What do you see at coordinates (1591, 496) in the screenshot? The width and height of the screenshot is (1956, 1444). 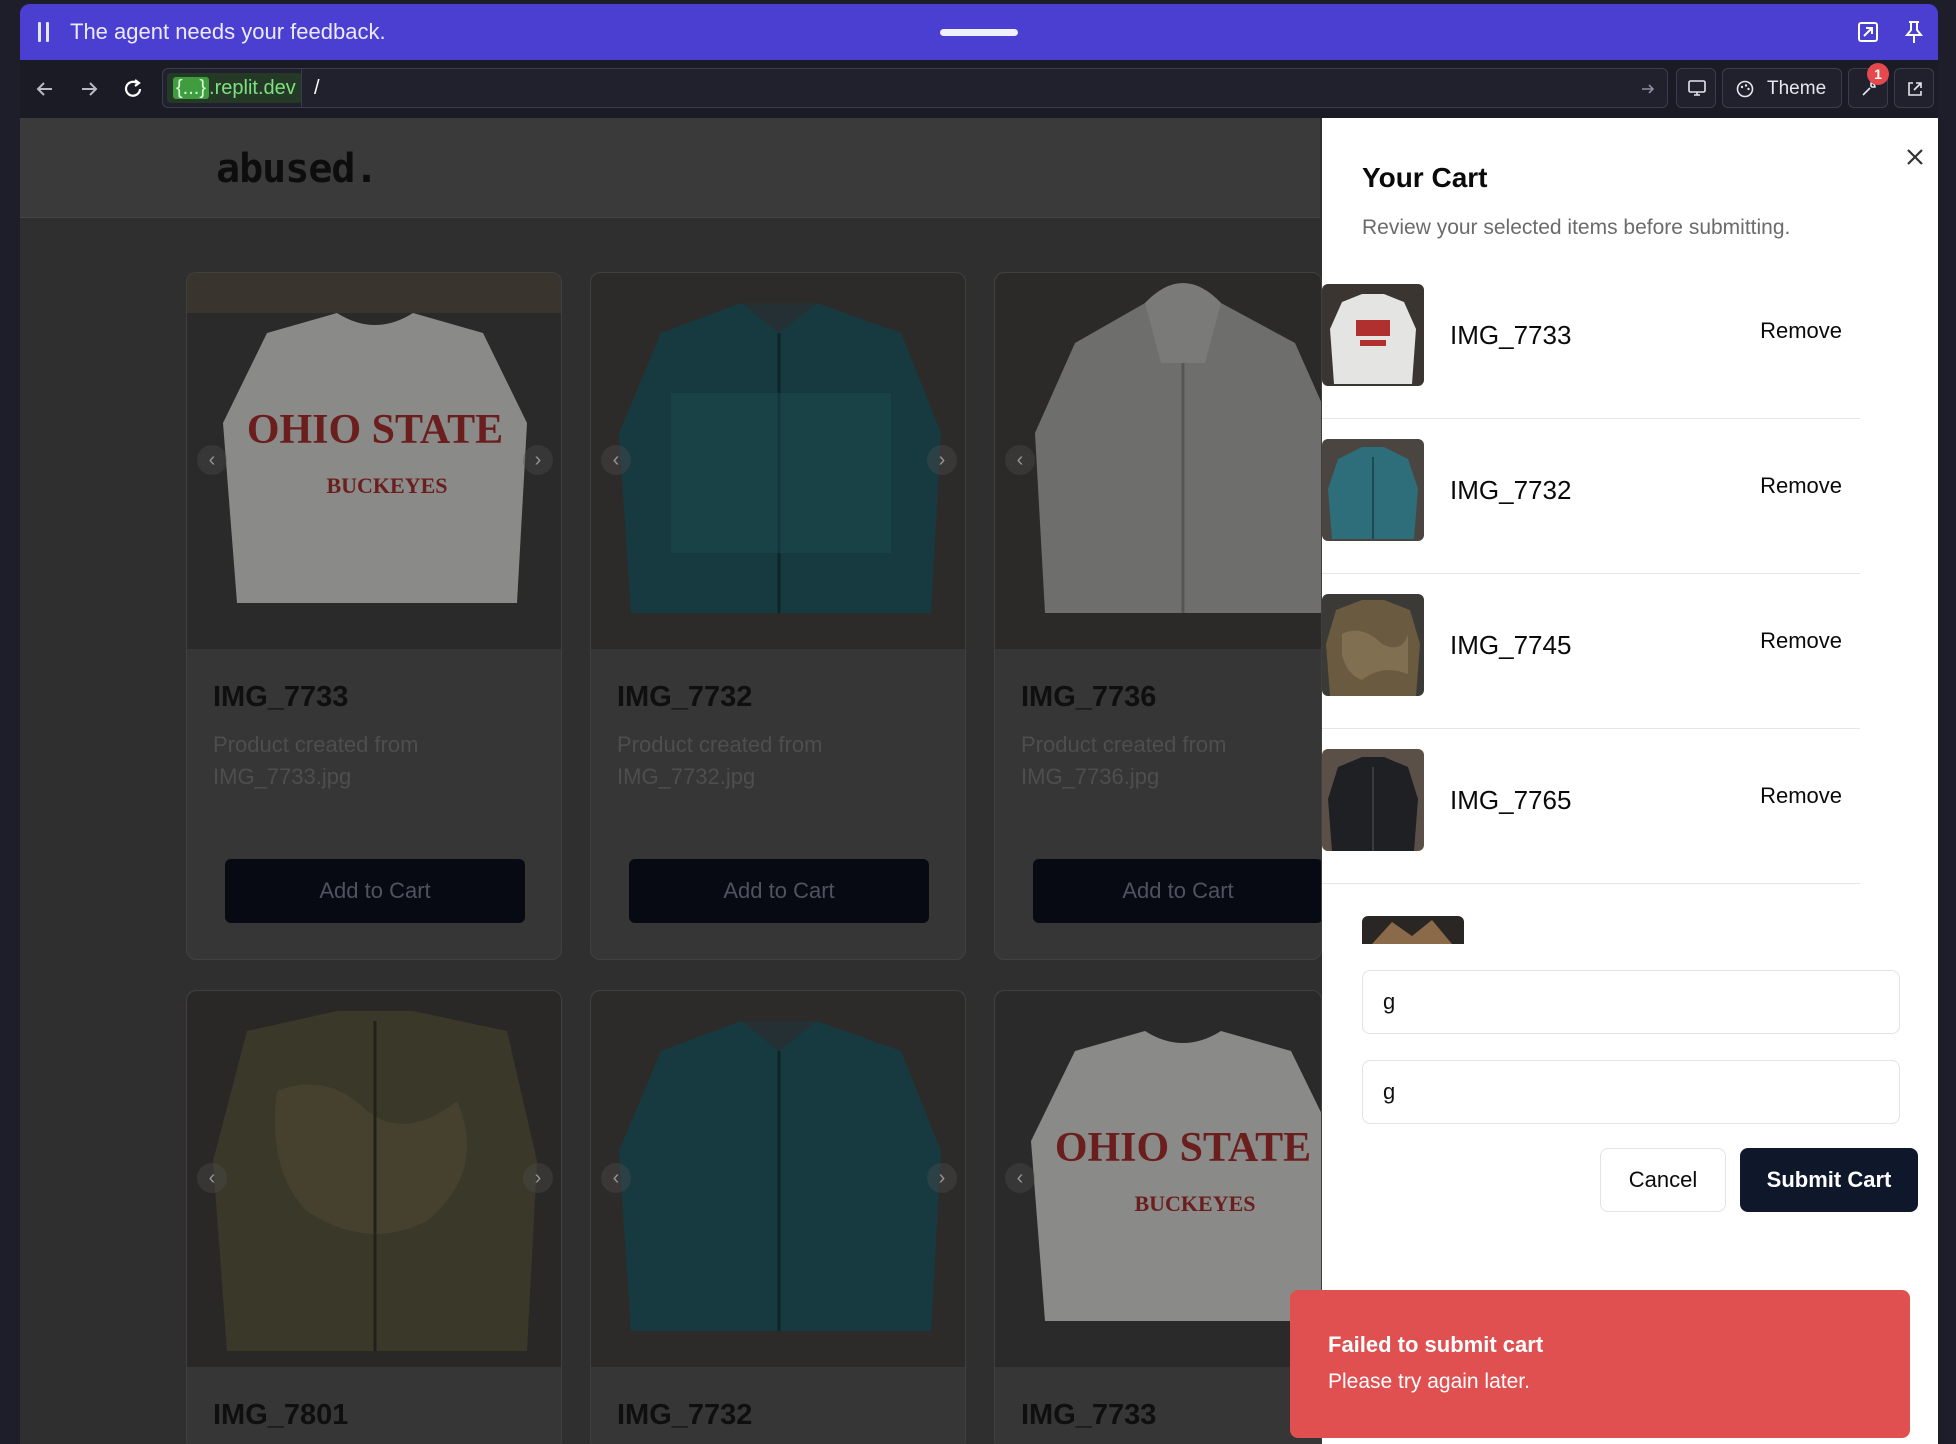 I see `cart-item: IMG_7732 Remove` at bounding box center [1591, 496].